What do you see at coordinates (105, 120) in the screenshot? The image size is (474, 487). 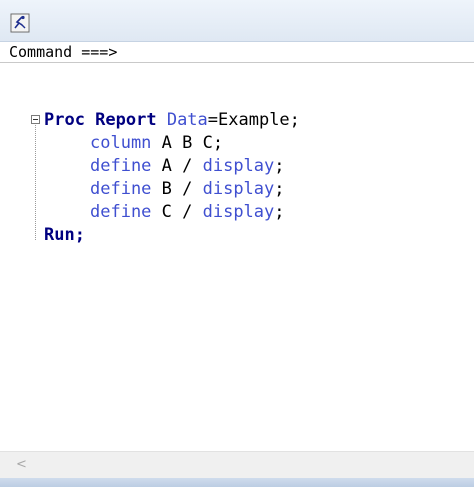 I see `code-token: Proc Report` at bounding box center [105, 120].